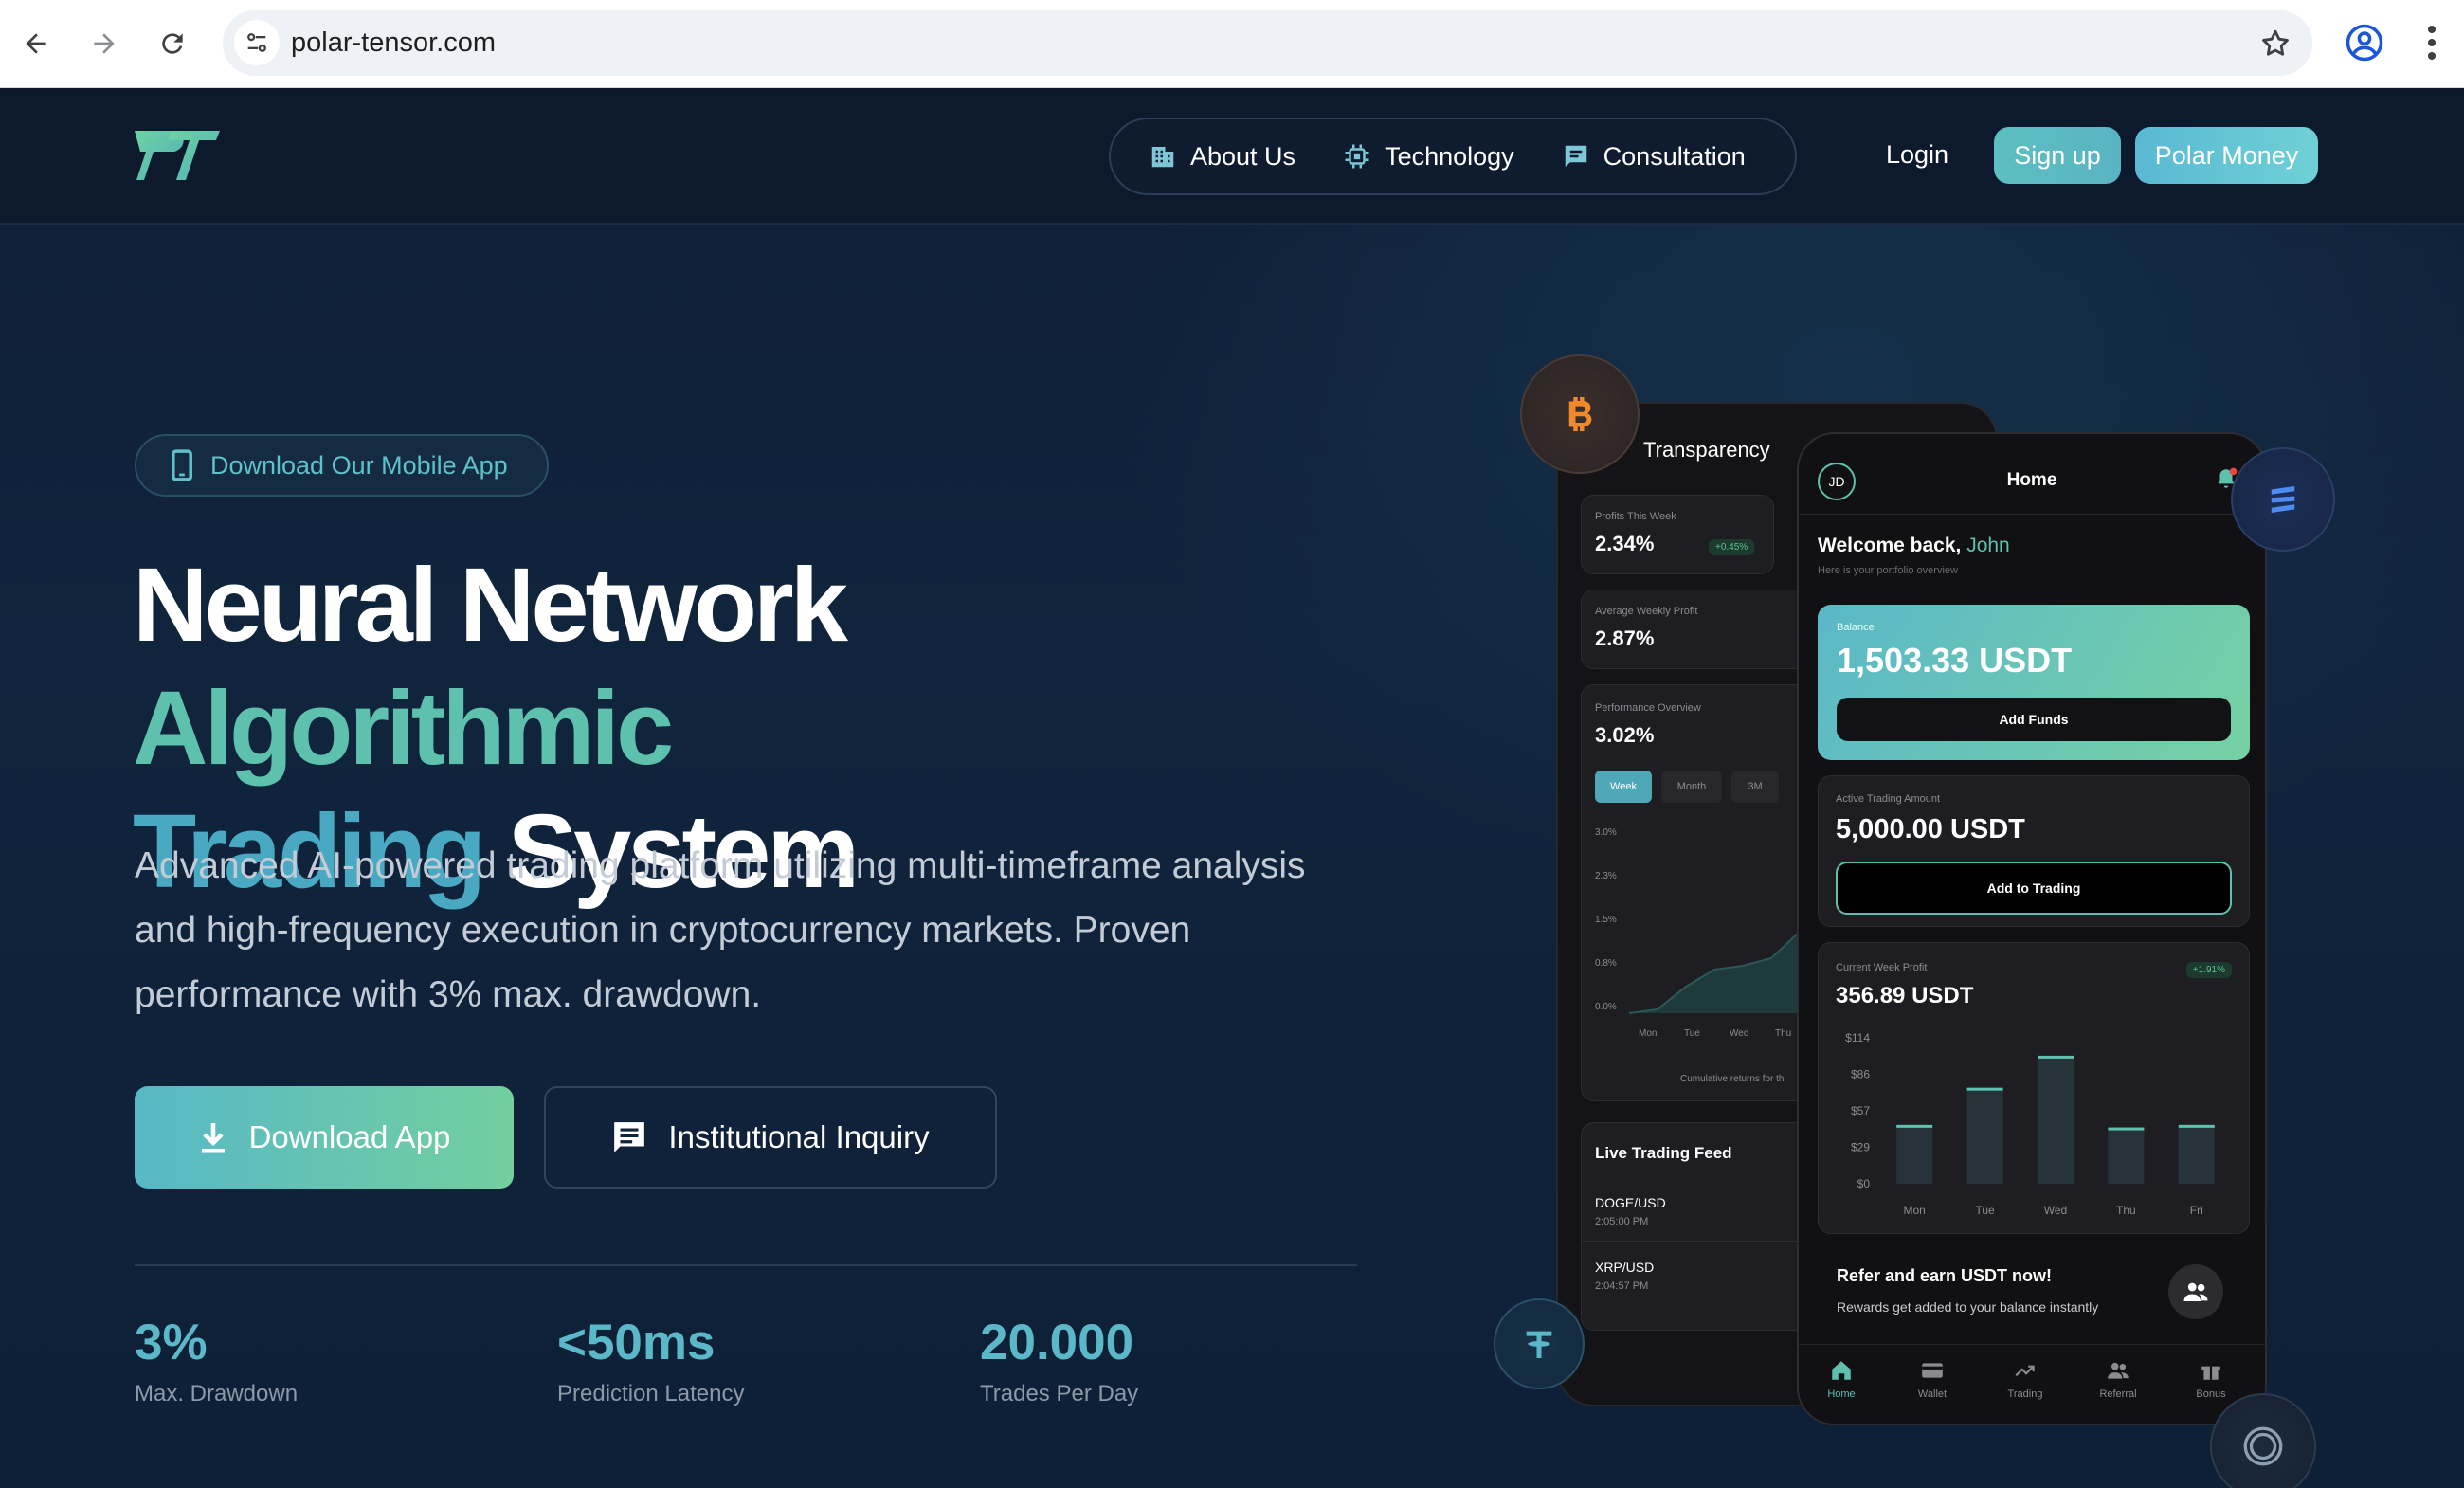 The height and width of the screenshot is (1488, 2464). What do you see at coordinates (2057, 156) in the screenshot?
I see `signup-button: Sign up` at bounding box center [2057, 156].